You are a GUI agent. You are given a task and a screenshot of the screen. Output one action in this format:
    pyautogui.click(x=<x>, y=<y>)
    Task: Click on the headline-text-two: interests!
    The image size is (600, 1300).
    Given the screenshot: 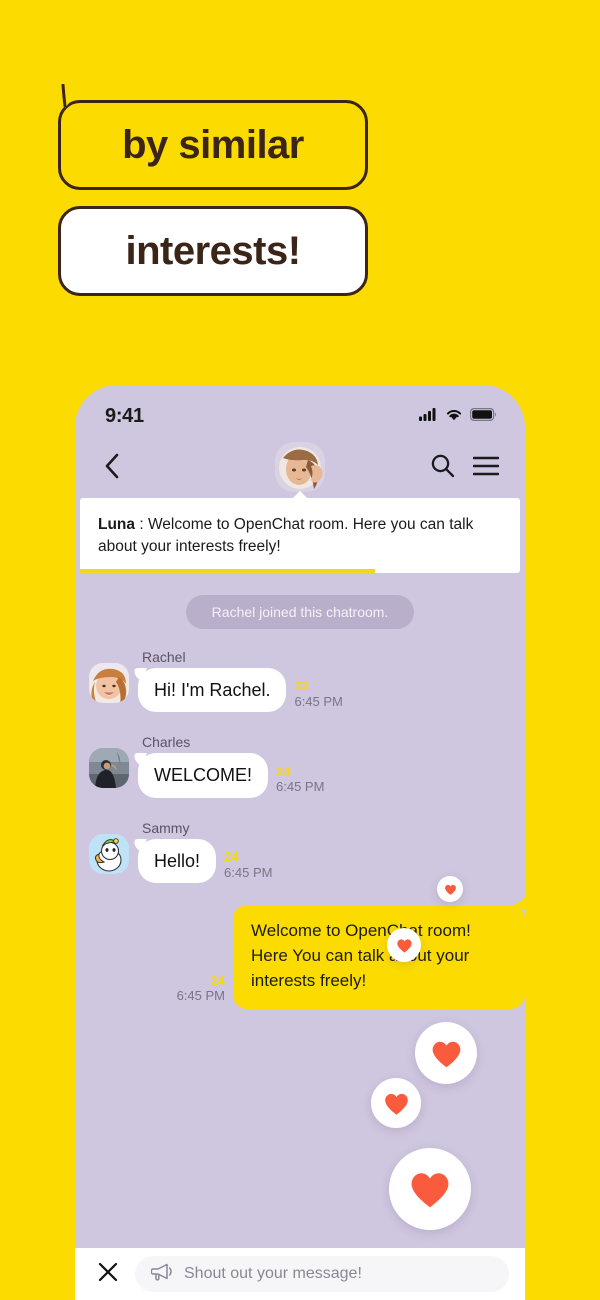 What is the action you would take?
    pyautogui.click(x=213, y=251)
    